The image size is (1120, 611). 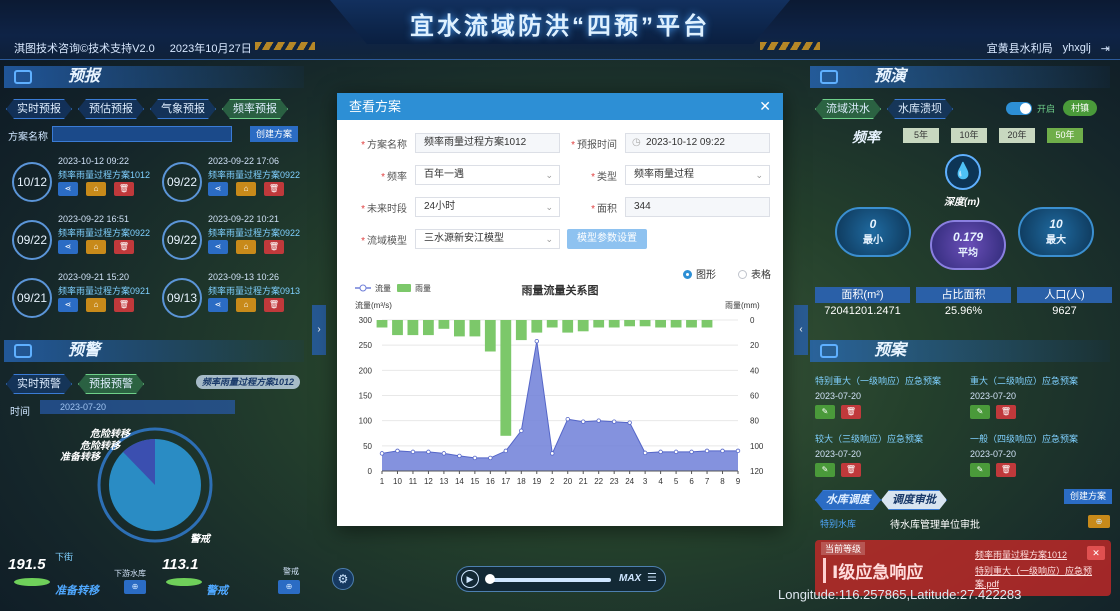 I want to click on plan-name: 频率雨量过程方案0921, so click(x=104, y=290).